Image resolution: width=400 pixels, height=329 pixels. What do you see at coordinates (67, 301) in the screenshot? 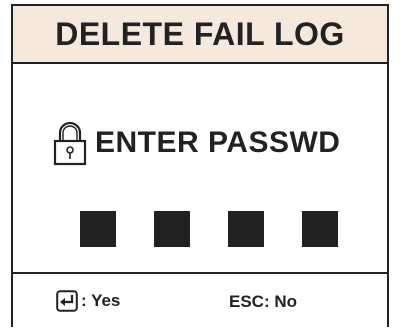
I see `enter-key-icon` at bounding box center [67, 301].